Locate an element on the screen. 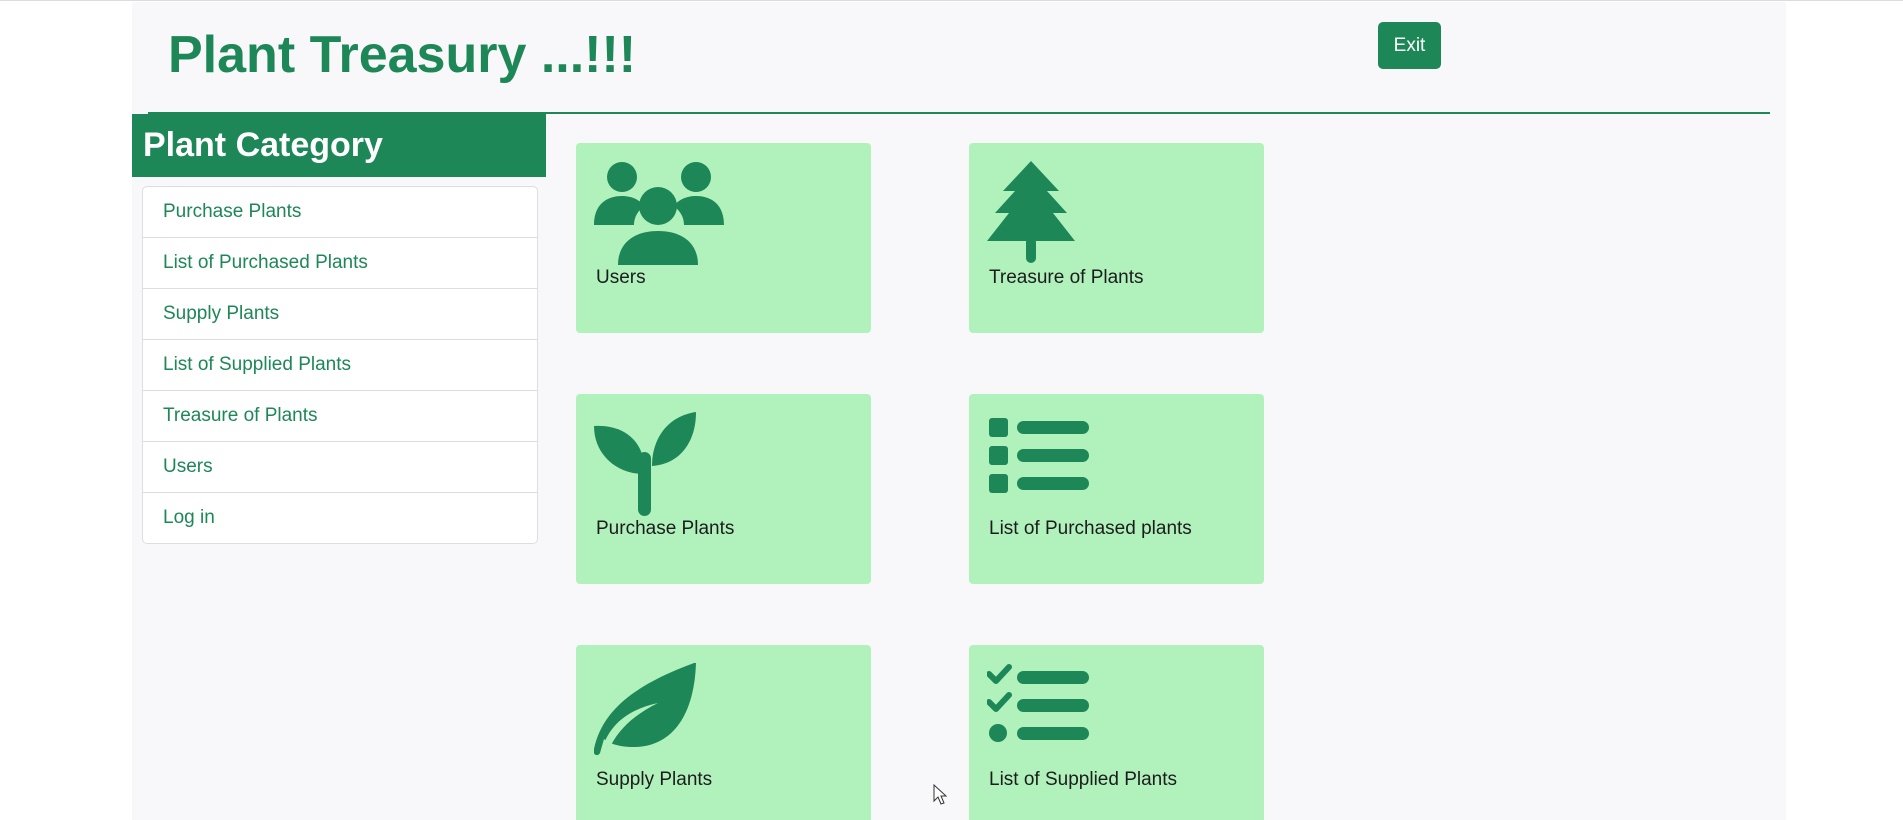 This screenshot has height=820, width=1903. card-supply-plants: Supply Plants is located at coordinates (723, 732).